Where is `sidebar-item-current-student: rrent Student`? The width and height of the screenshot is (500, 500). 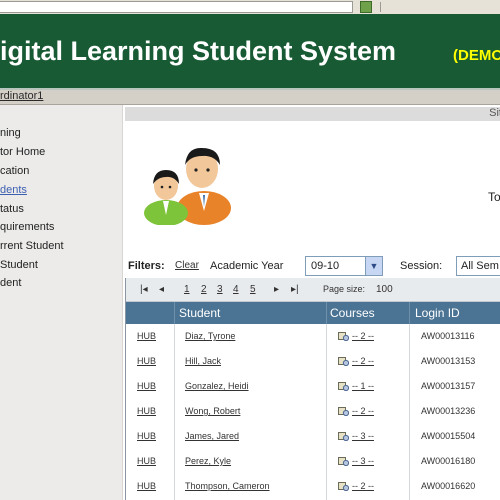 sidebar-item-current-student: rrent Student is located at coordinates (32, 246).